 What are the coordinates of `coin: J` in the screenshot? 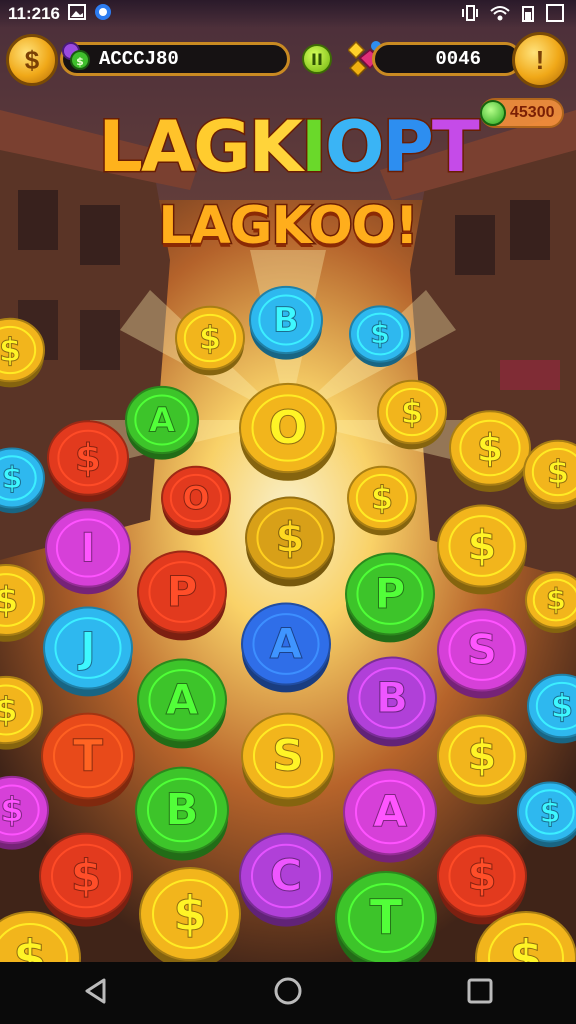 It's located at (88, 651).